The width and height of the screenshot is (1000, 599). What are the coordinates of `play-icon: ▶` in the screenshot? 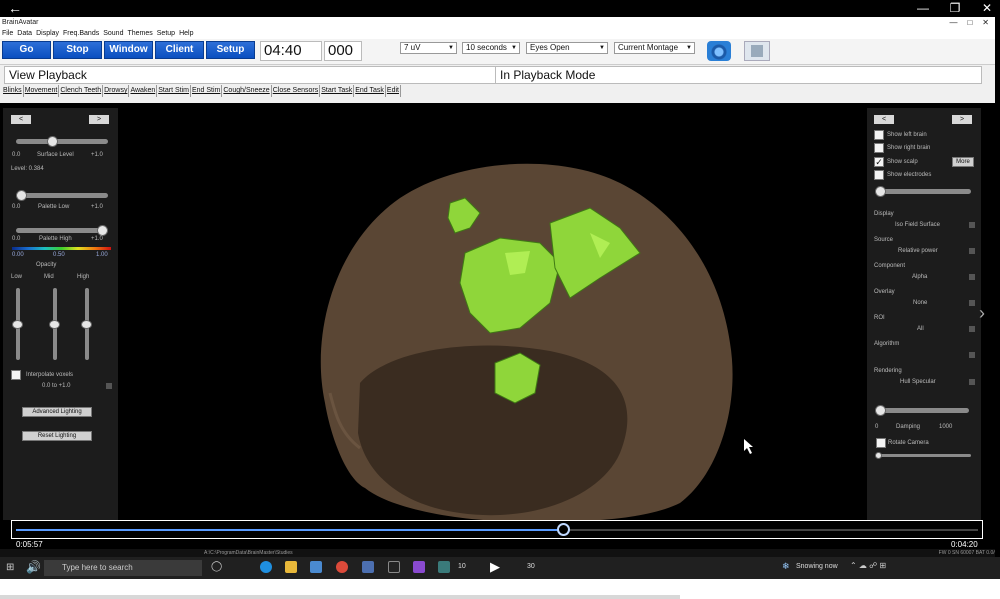 It's located at (495, 567).